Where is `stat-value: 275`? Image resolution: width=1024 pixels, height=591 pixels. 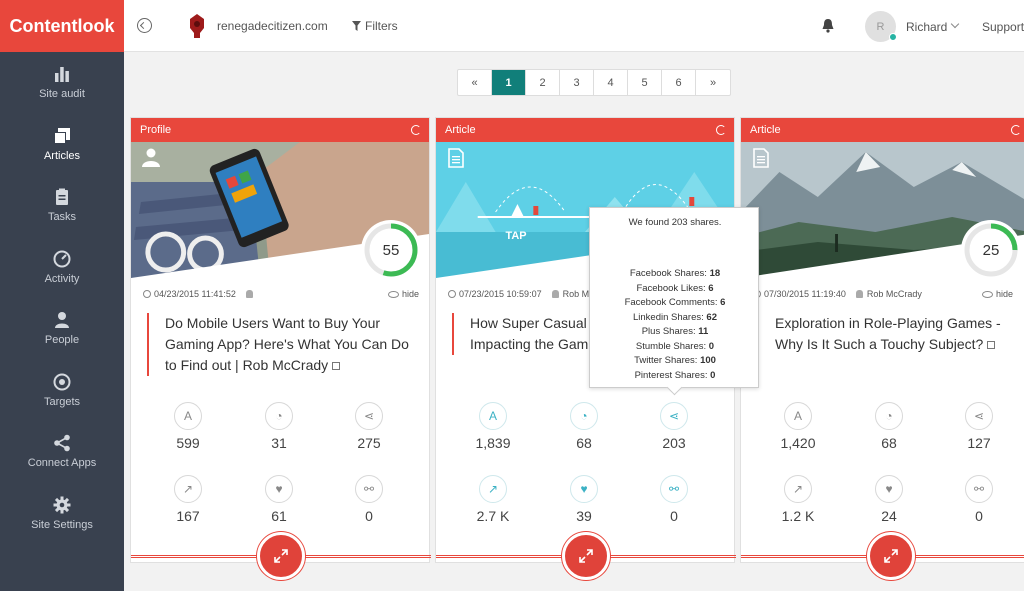
stat-value: 275 is located at coordinates (369, 443).